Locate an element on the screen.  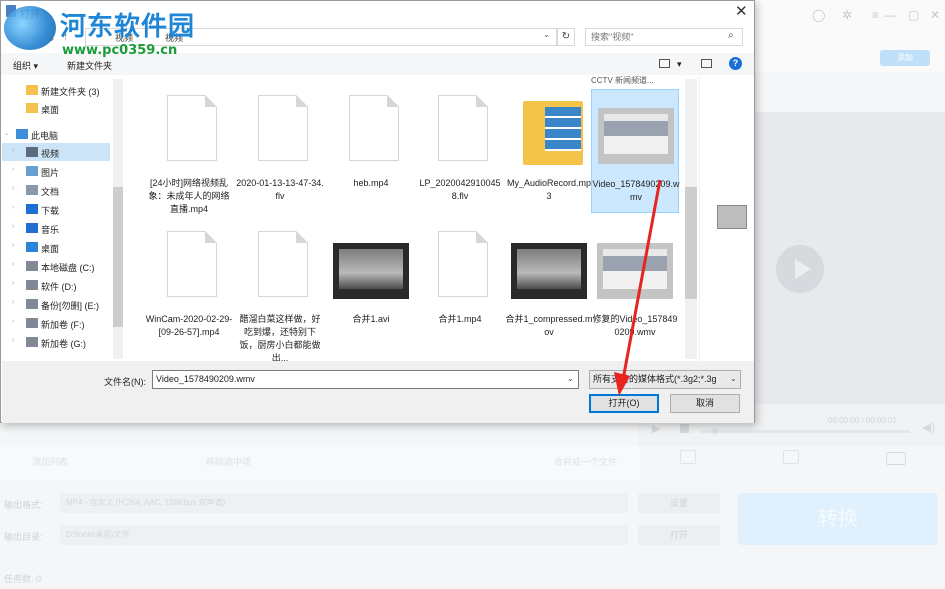
nav-item: › 文档 is located at coordinates (56, 190).